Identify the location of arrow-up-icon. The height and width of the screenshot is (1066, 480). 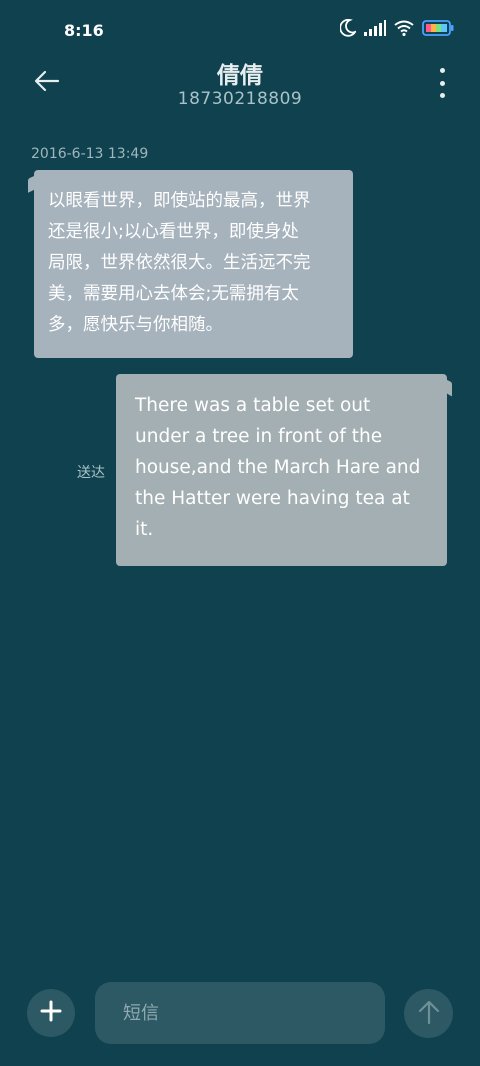
(429, 1014).